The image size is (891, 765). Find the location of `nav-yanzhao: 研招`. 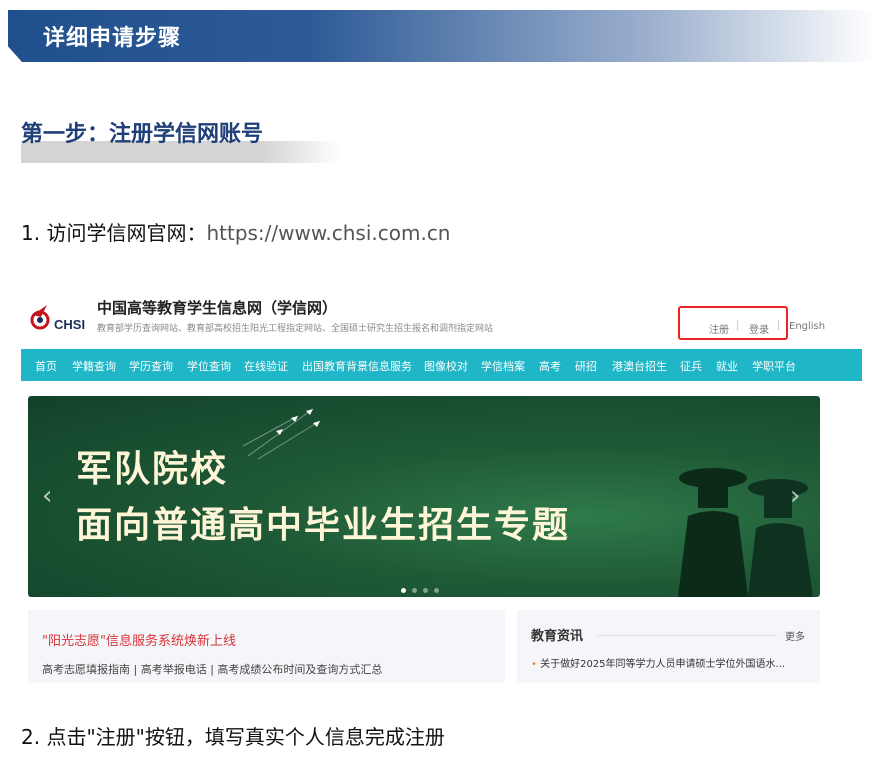

nav-yanzhao: 研招 is located at coordinates (586, 366).